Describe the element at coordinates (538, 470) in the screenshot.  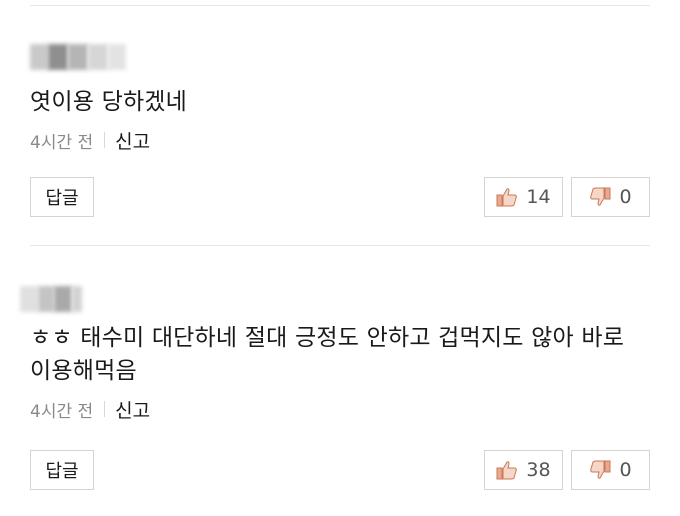
I see `like-count: 38` at that location.